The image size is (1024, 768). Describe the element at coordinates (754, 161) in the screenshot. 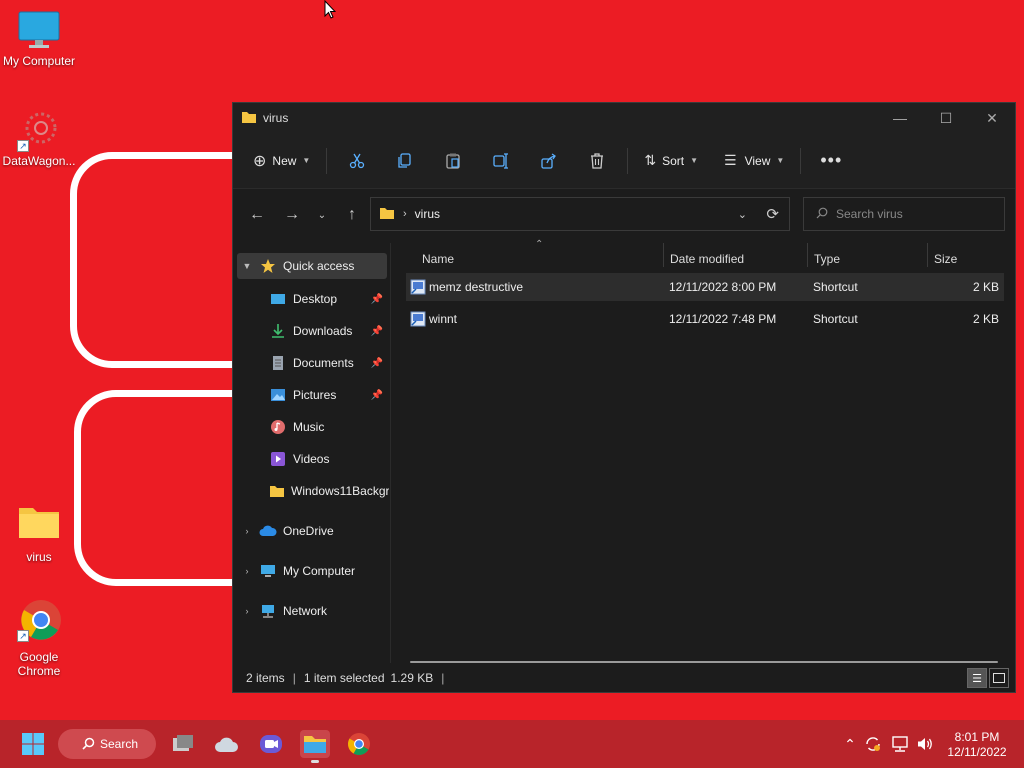

I see `view-button: ☰ View ▼` at that location.